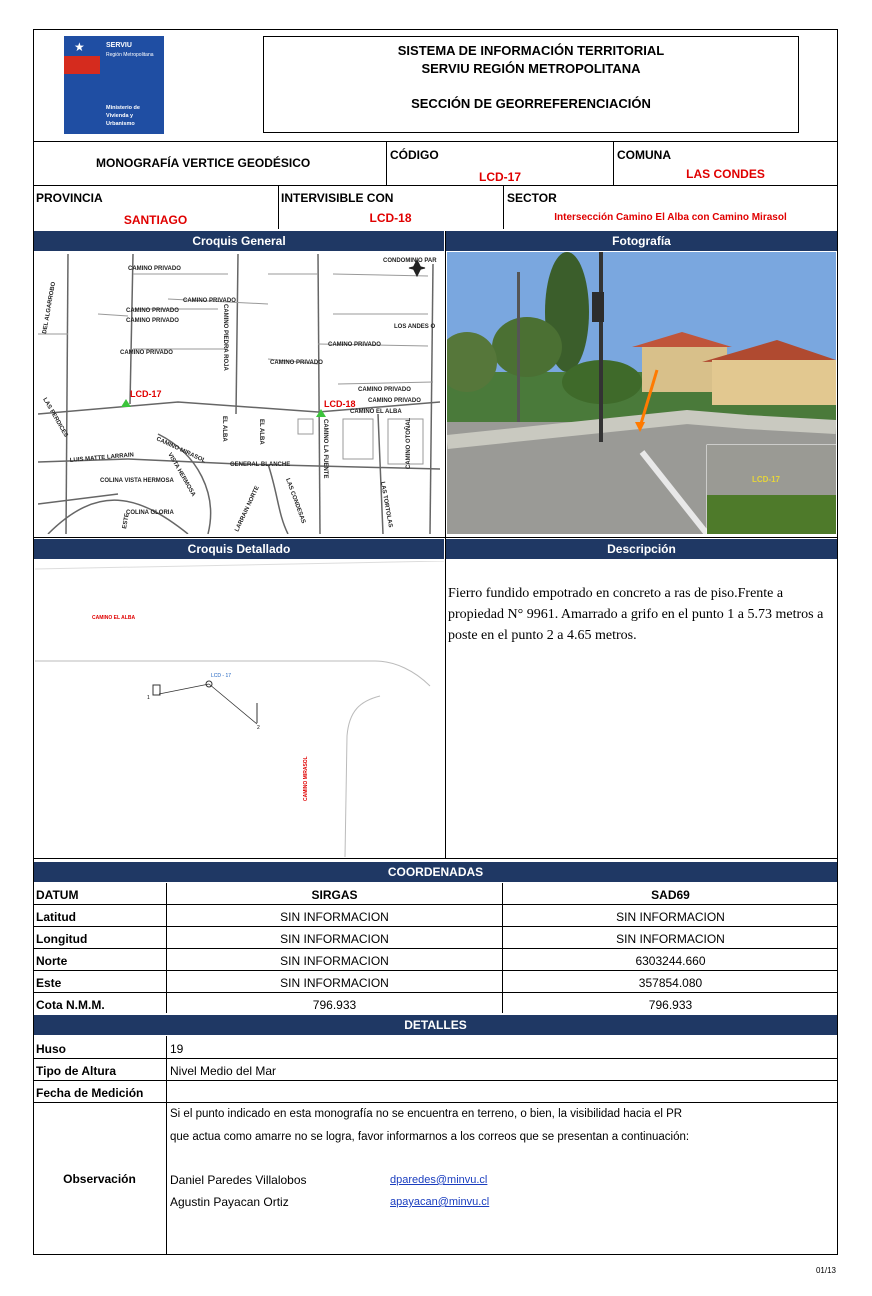  Describe the element at coordinates (337, 198) in the screenshot. I see `intervisible-label: INTERVISIBLE CON` at that location.